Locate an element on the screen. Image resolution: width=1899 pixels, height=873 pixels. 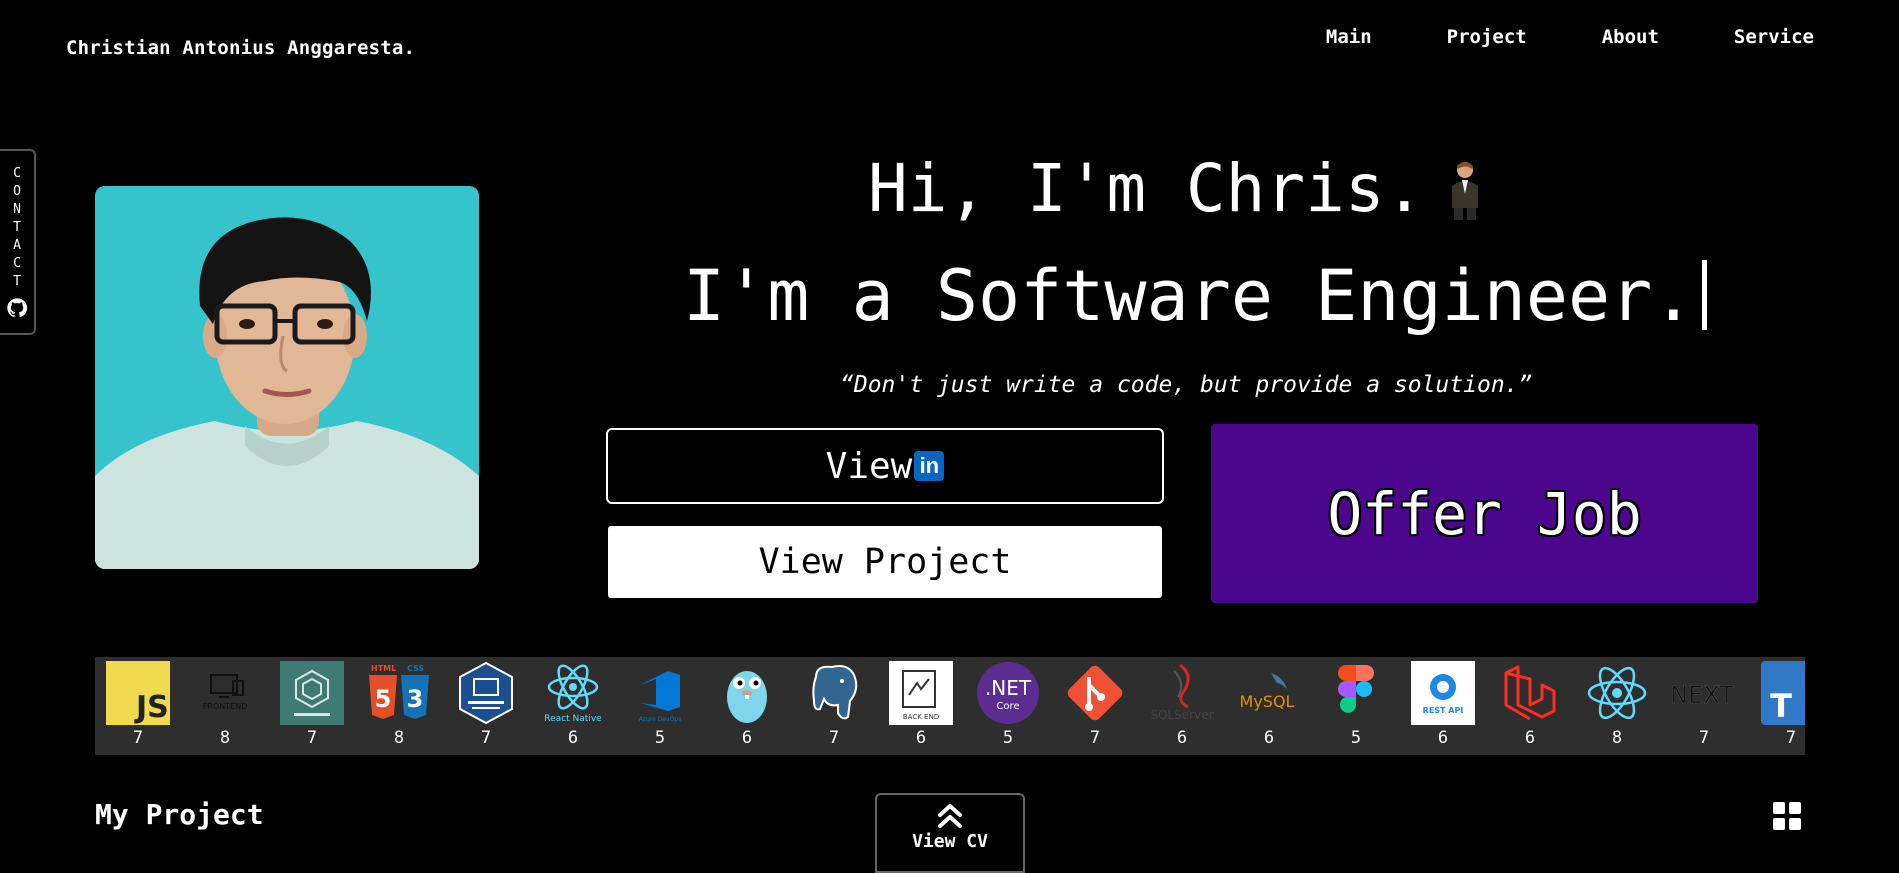
typing-caret is located at coordinates (1705, 295).